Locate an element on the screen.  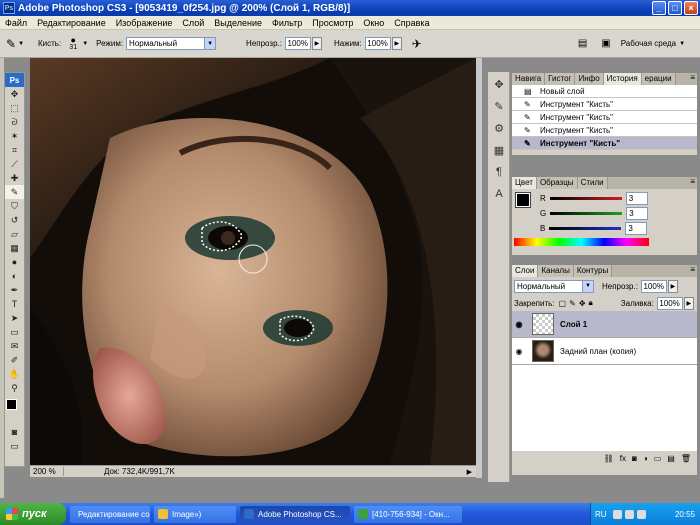
shape-icon: ▭ is located at coordinates (14, 332).